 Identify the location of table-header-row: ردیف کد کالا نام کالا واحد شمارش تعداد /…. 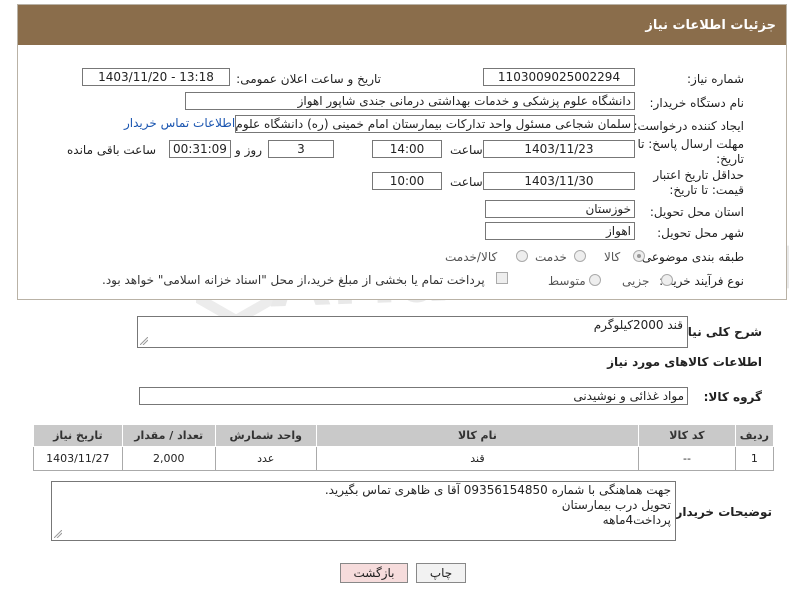
(404, 435).